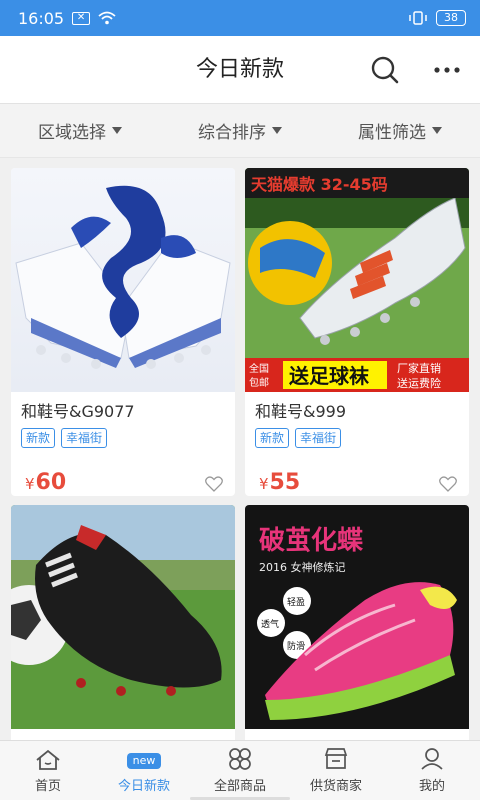 The height and width of the screenshot is (800, 480). I want to click on nav-label: 全部商品, so click(239, 786).